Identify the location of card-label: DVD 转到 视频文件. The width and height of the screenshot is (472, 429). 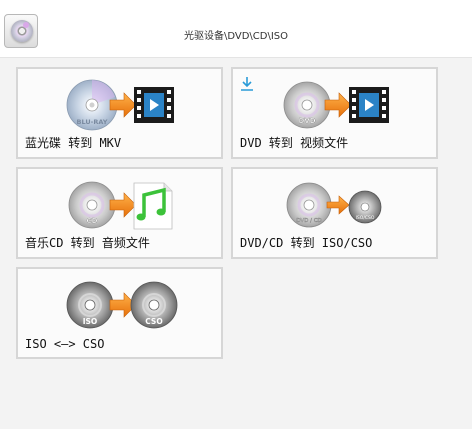
(294, 143).